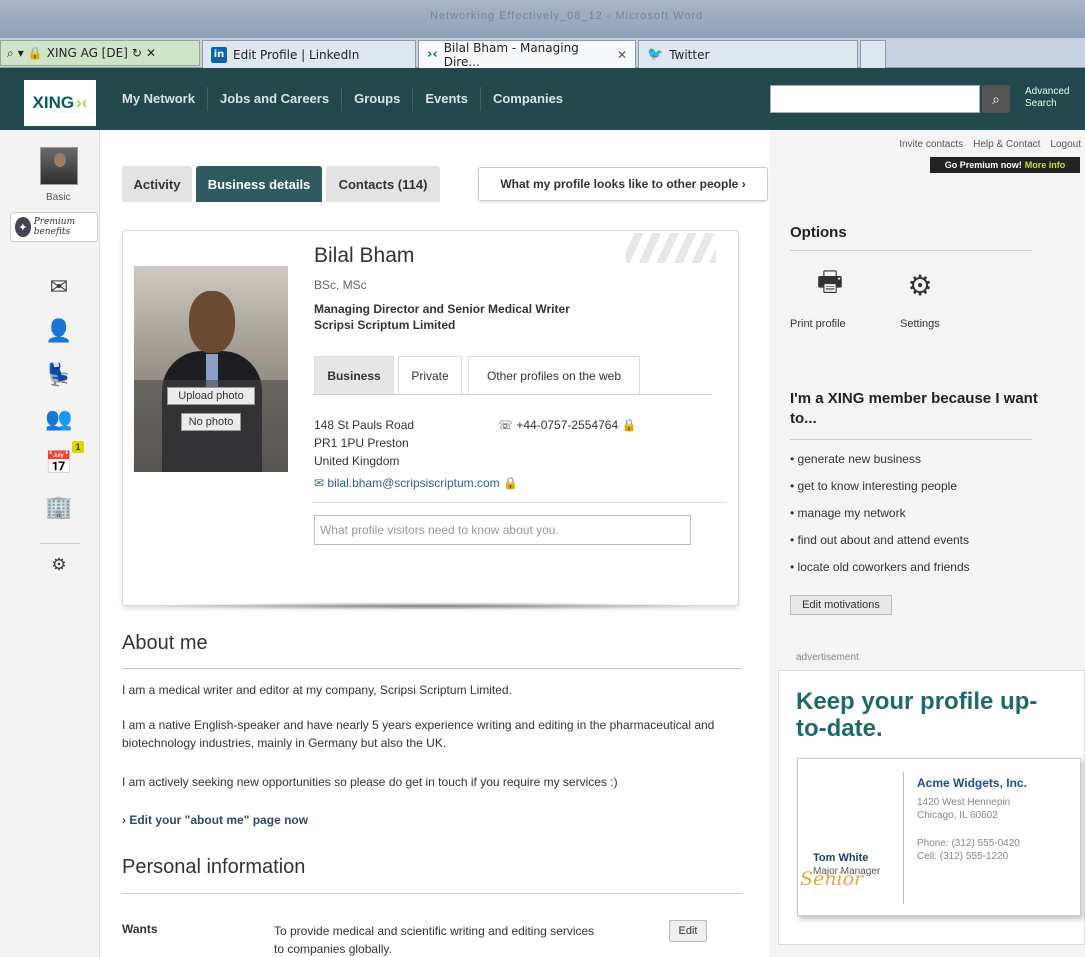 The image size is (1085, 957). Describe the element at coordinates (59, 331) in the screenshot. I see `profile-icon: 👤` at that location.